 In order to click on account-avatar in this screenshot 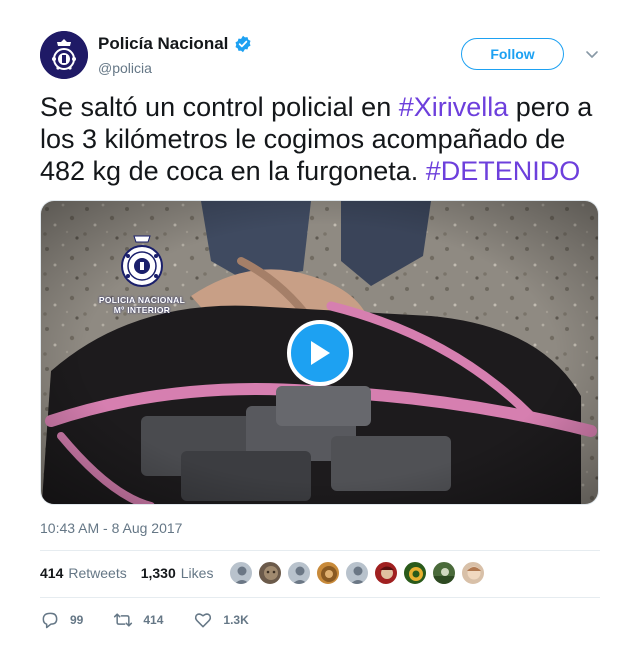, I will do `click(64, 55)`.